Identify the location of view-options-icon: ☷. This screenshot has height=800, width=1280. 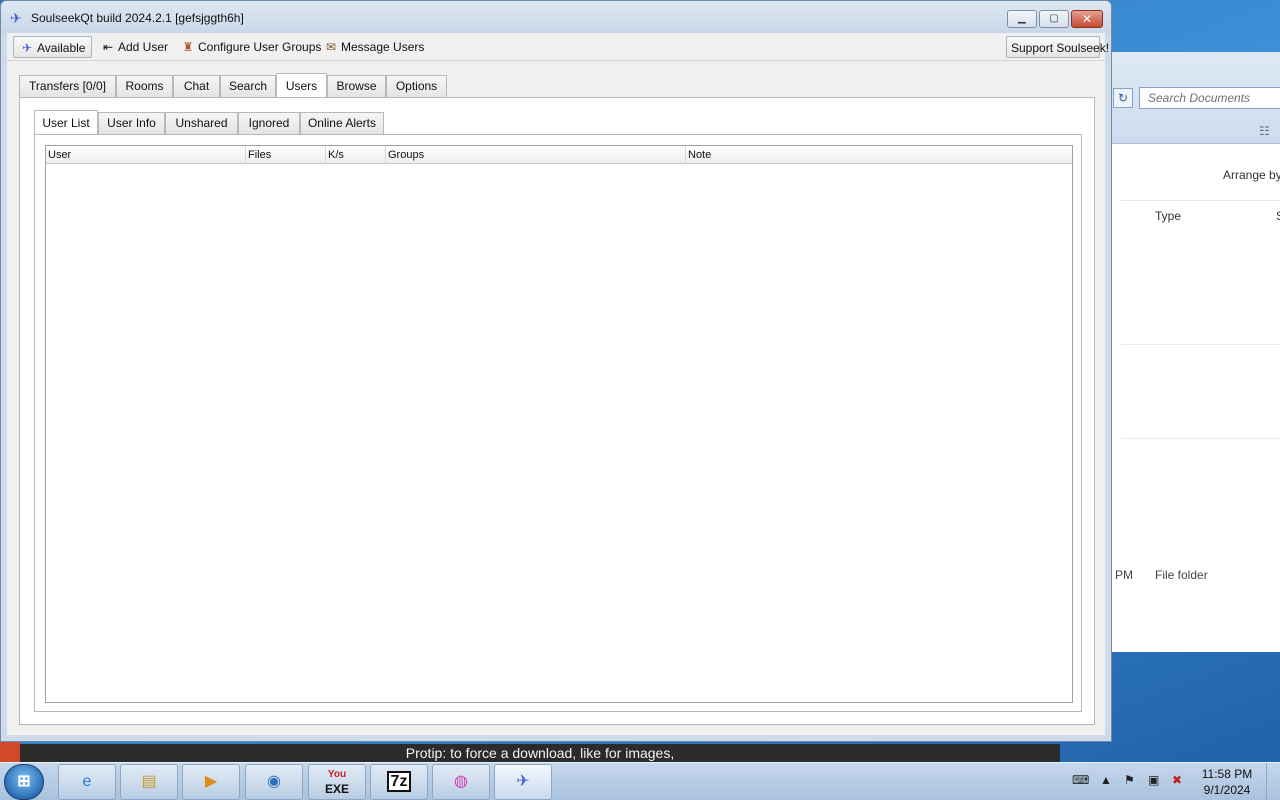
(1264, 131).